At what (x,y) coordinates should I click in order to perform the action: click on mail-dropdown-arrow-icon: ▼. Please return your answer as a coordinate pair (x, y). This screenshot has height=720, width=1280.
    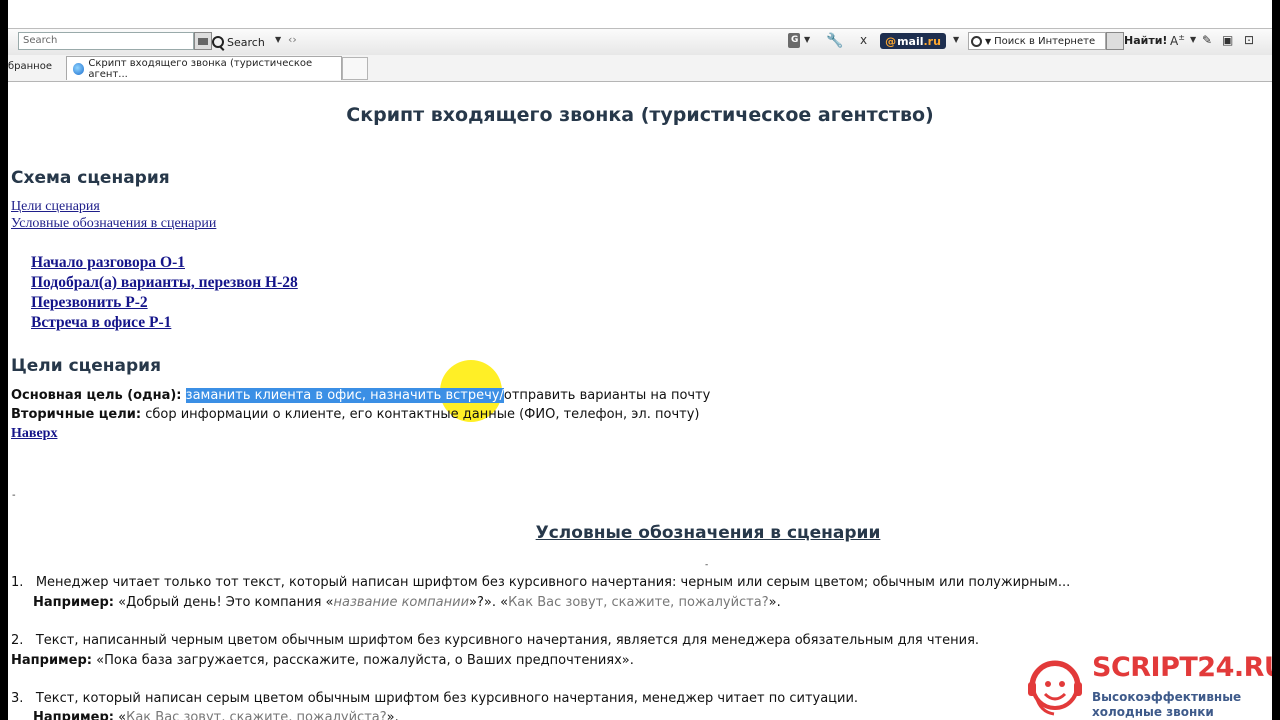
    Looking at the image, I should click on (956, 39).